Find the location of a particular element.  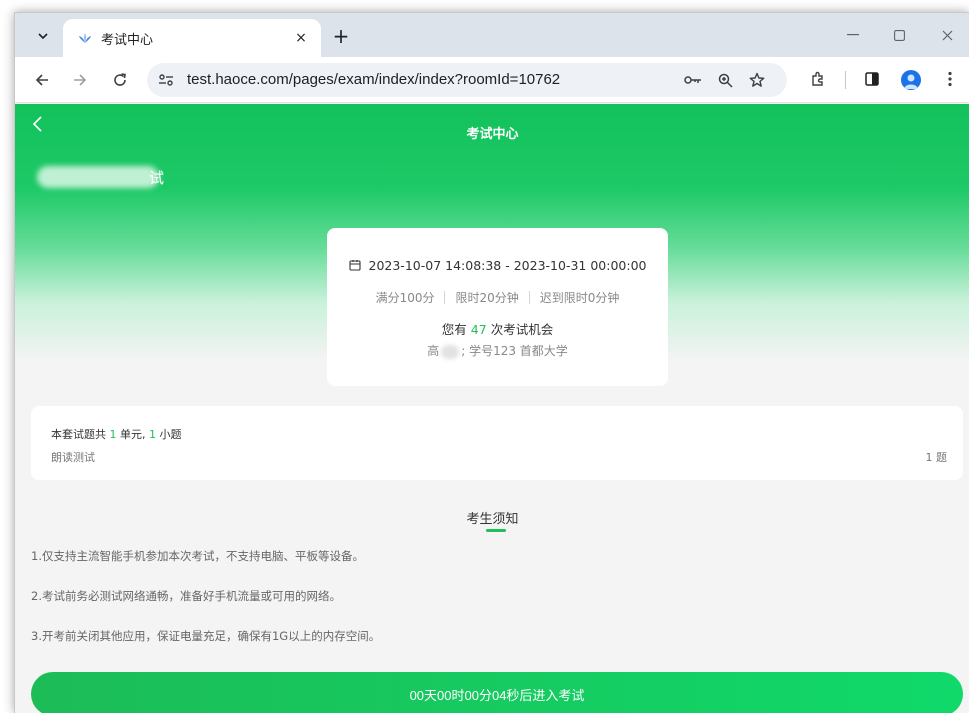

extensions-icon is located at coordinates (818, 79).